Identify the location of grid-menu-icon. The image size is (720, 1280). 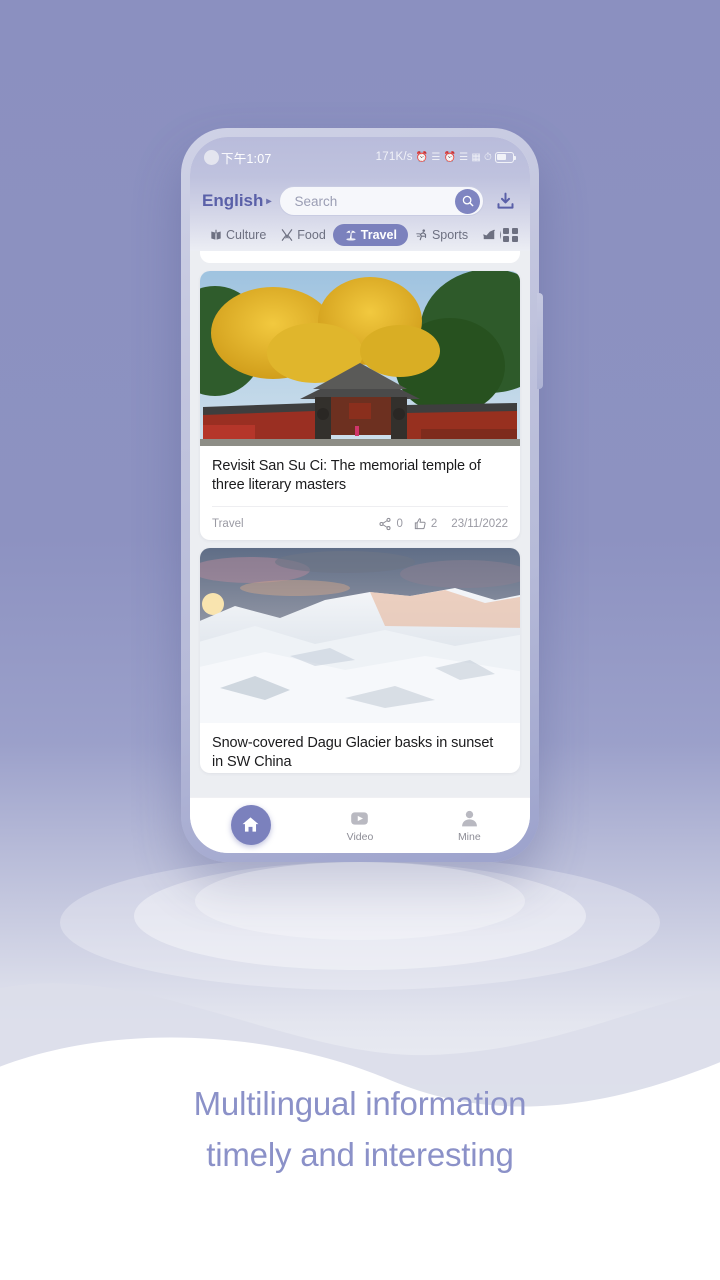
(510, 235).